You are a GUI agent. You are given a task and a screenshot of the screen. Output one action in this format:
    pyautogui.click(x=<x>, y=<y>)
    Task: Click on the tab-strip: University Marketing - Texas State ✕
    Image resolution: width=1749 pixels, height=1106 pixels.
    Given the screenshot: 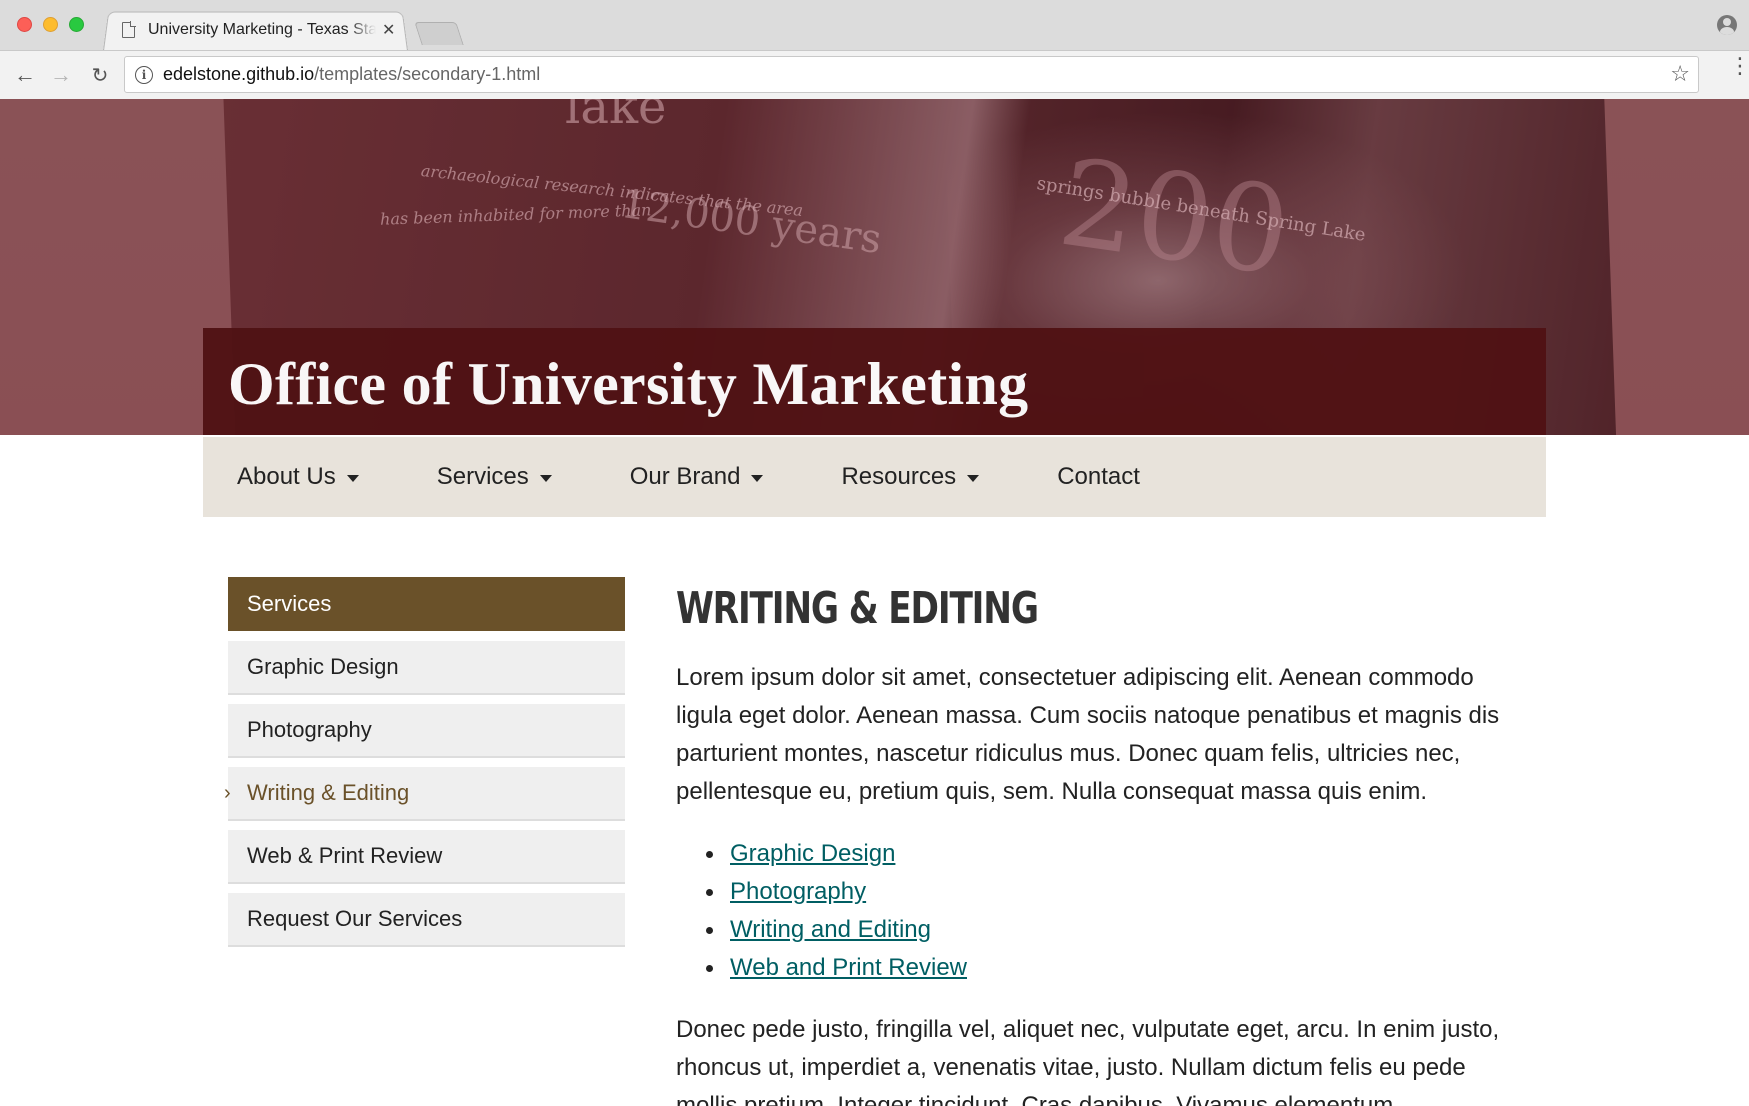 What is the action you would take?
    pyautogui.click(x=874, y=26)
    